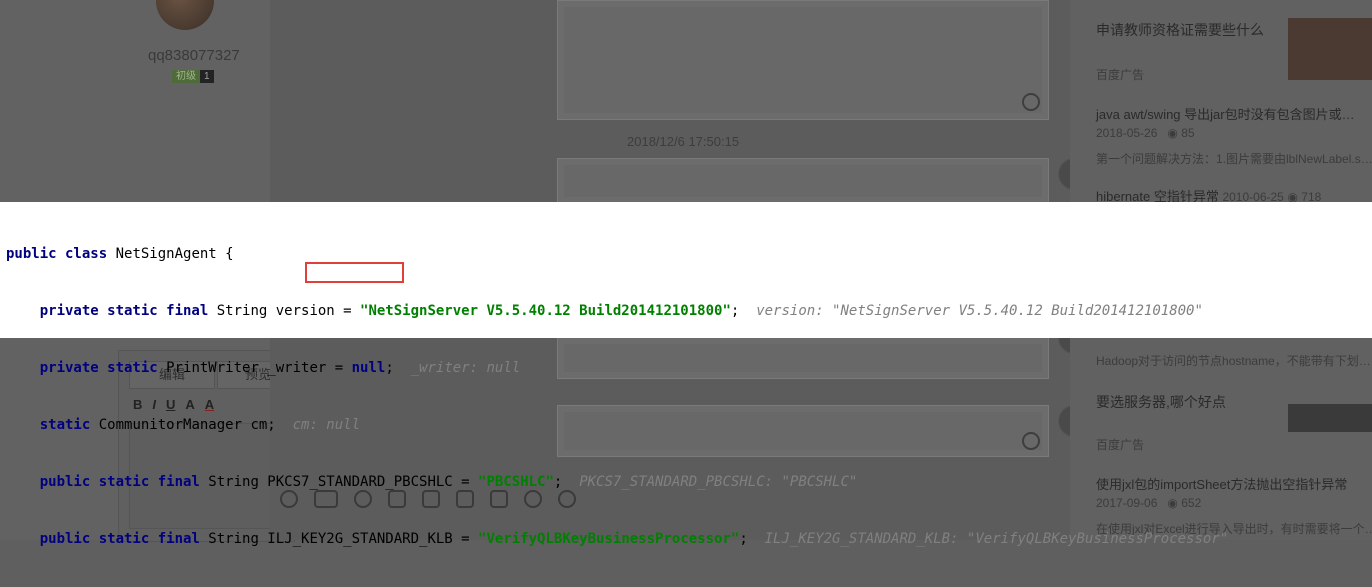 The height and width of the screenshot is (587, 1372). I want to click on code-text: String PKCS7_STANDARD_PBCSHLC =, so click(339, 482).